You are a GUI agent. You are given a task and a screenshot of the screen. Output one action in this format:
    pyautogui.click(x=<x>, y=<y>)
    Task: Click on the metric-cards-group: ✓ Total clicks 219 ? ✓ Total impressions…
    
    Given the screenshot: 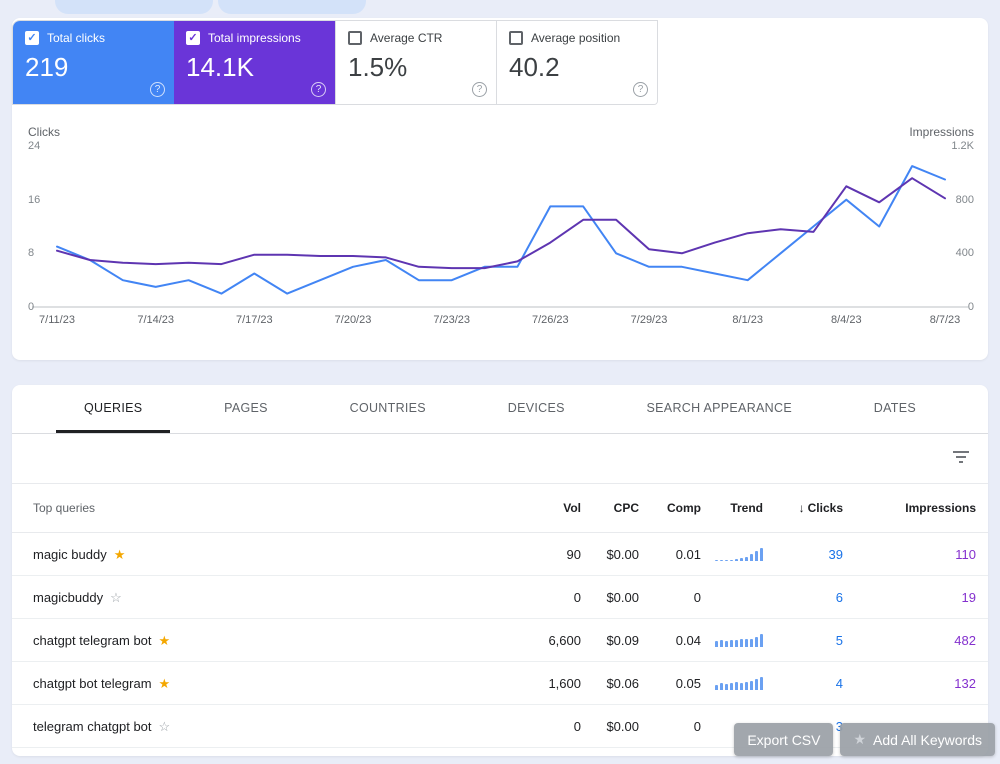 What is the action you would take?
    pyautogui.click(x=335, y=62)
    